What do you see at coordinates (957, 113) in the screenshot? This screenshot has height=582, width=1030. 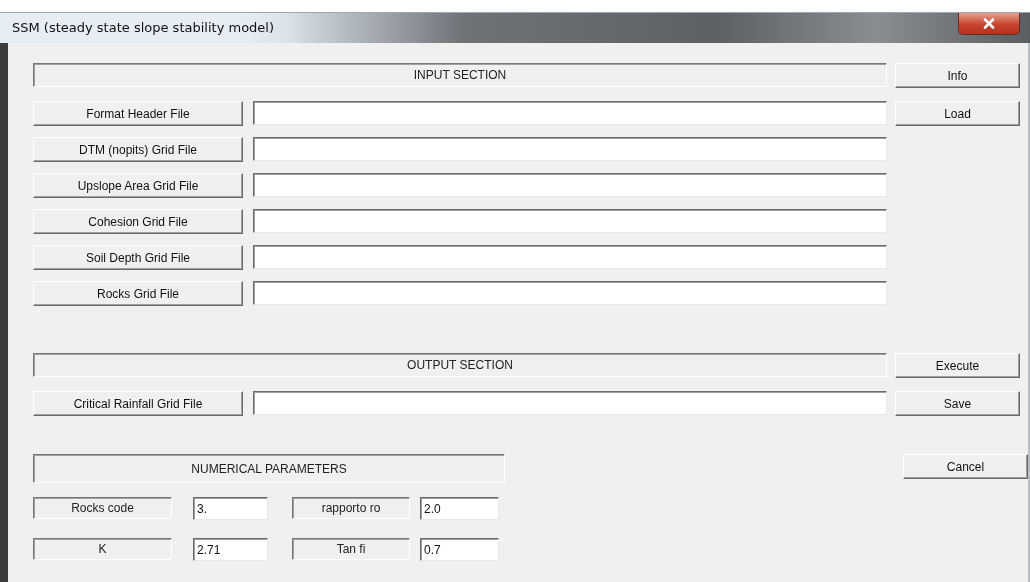 I see `side-button: Load` at bounding box center [957, 113].